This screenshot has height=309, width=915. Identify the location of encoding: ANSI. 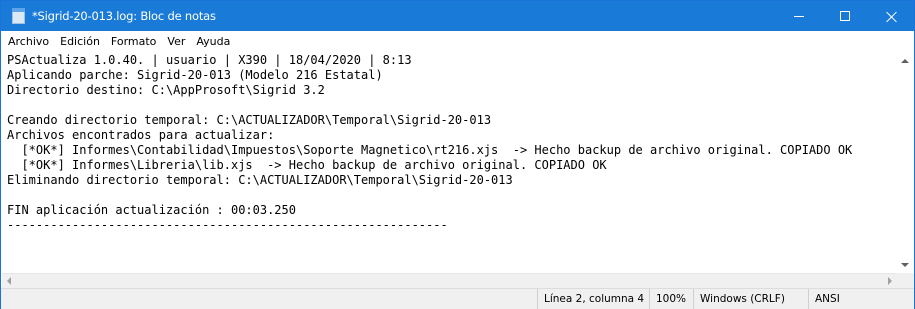
(861, 299).